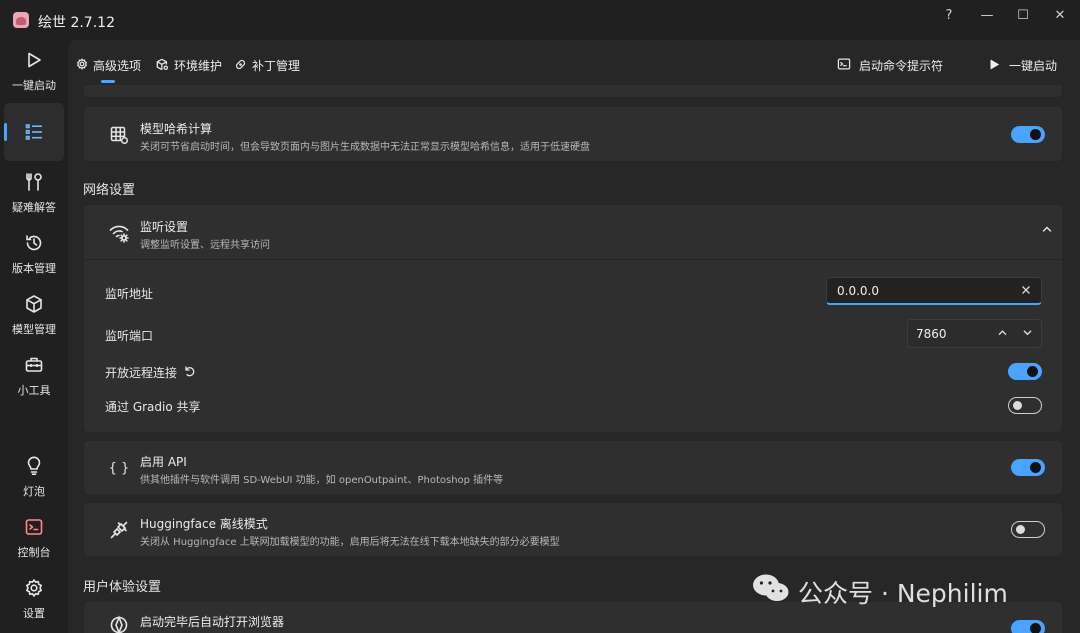 The width and height of the screenshot is (1080, 633). I want to click on sidebar-item-models: 模型管理, so click(34, 315).